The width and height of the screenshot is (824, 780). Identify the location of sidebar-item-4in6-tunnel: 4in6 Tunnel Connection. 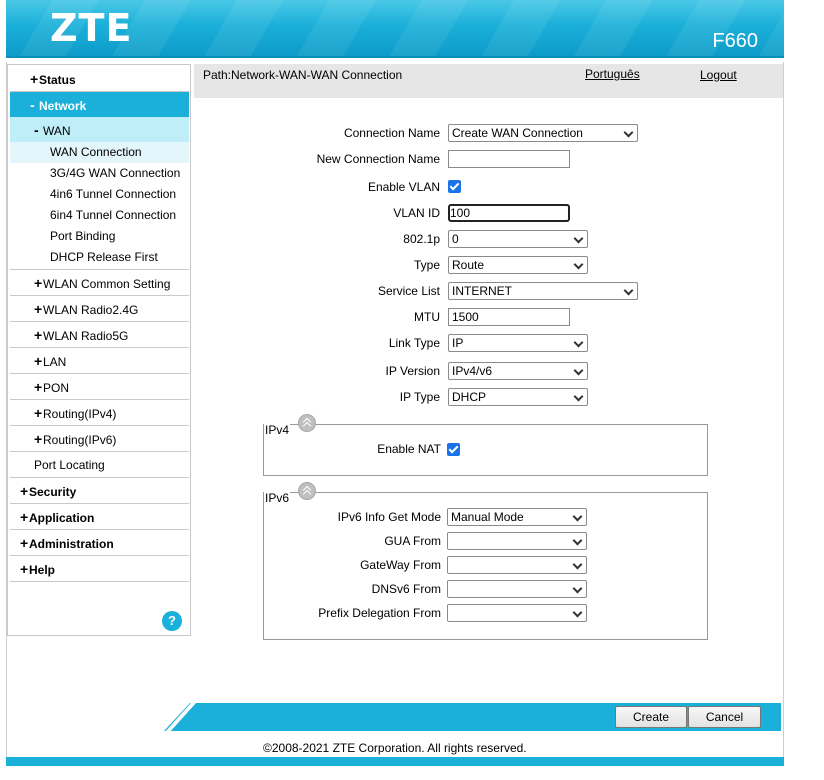
(99, 194).